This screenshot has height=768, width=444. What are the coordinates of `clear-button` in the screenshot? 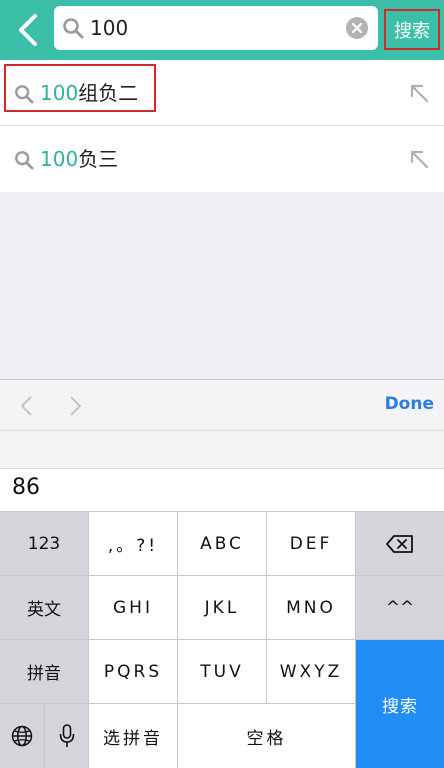 It's located at (357, 28).